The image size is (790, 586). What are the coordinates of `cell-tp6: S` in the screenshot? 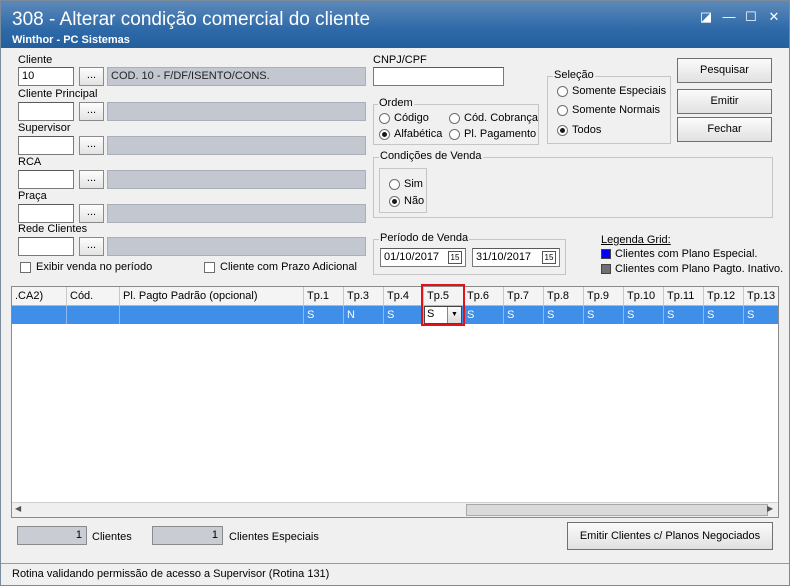 It's located at (484, 315).